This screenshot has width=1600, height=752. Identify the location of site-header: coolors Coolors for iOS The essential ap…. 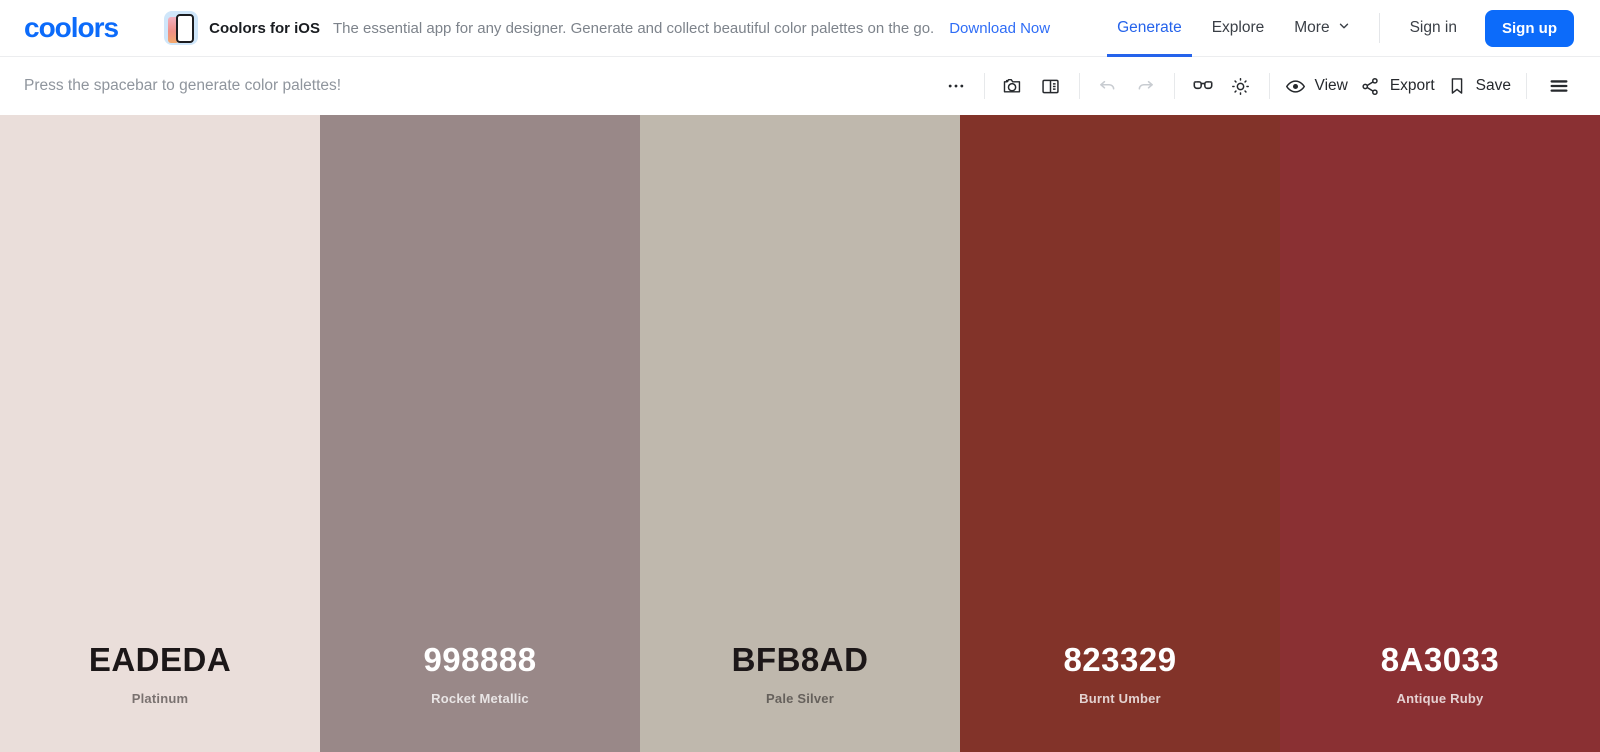
(800, 28).